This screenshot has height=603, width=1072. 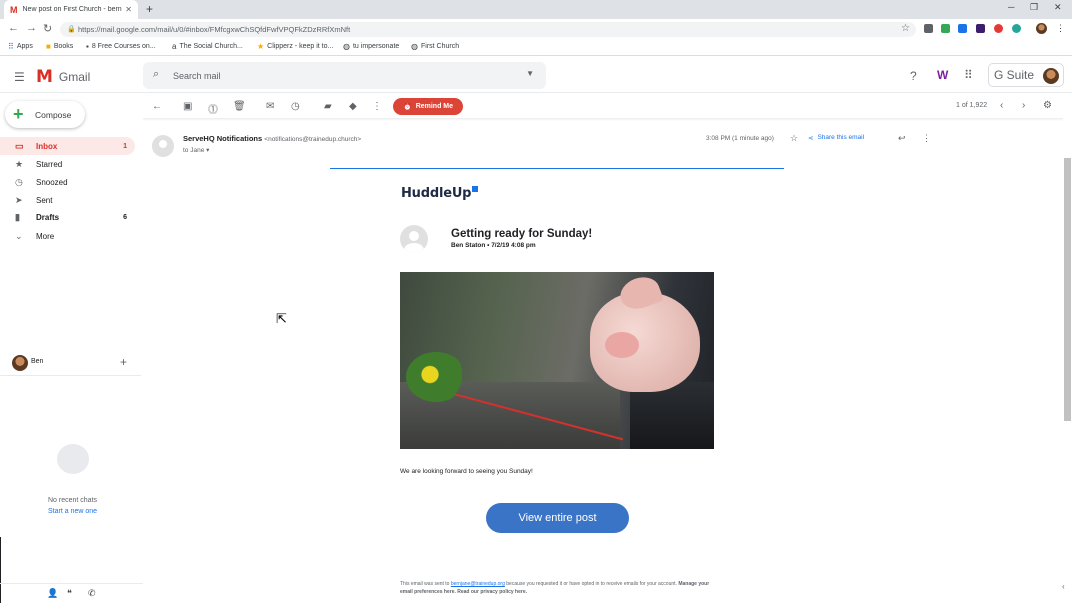 What do you see at coordinates (73, 459) in the screenshot?
I see `chat-bubble-icon` at bounding box center [73, 459].